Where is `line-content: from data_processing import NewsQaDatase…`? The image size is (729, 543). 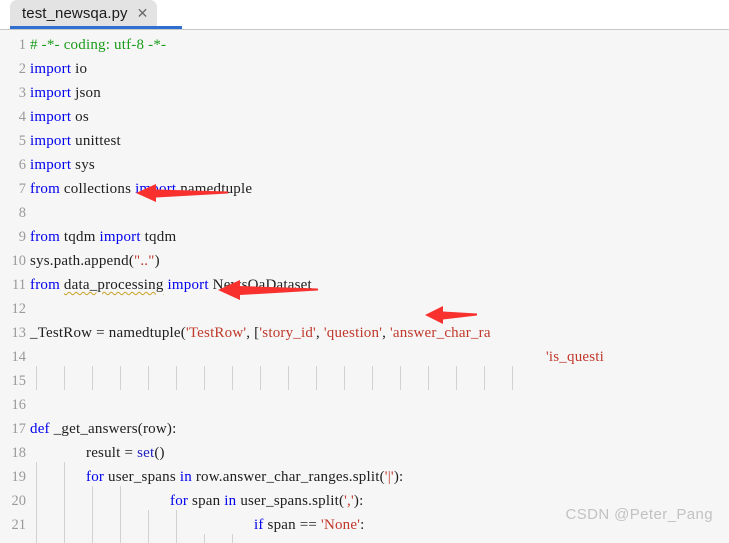 line-content: from data_processing import NewsQaDatase… is located at coordinates (171, 285).